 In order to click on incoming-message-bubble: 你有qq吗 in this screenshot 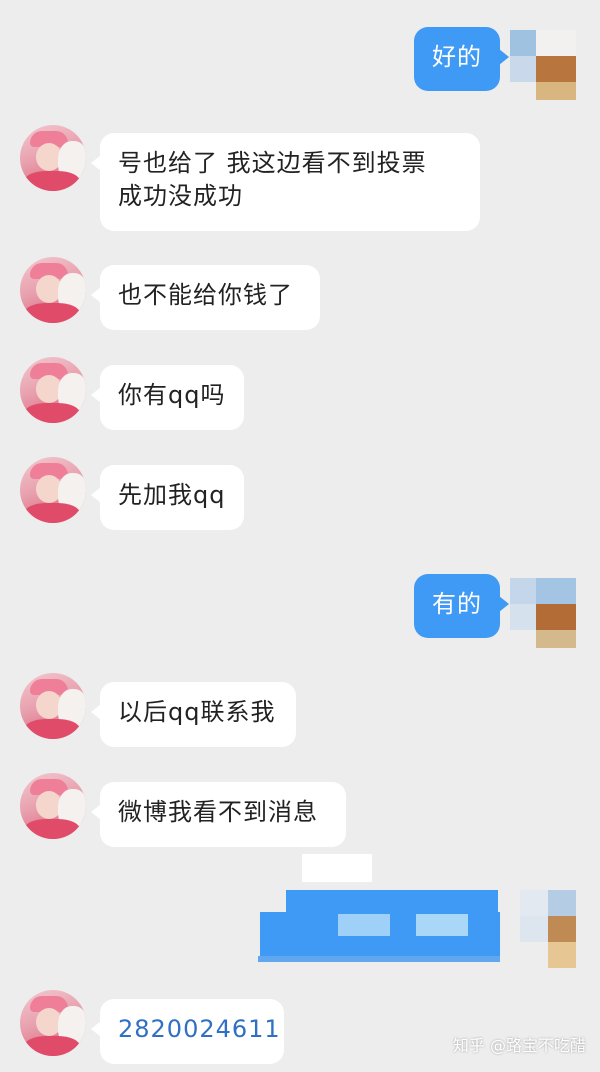, I will do `click(167, 397)`.